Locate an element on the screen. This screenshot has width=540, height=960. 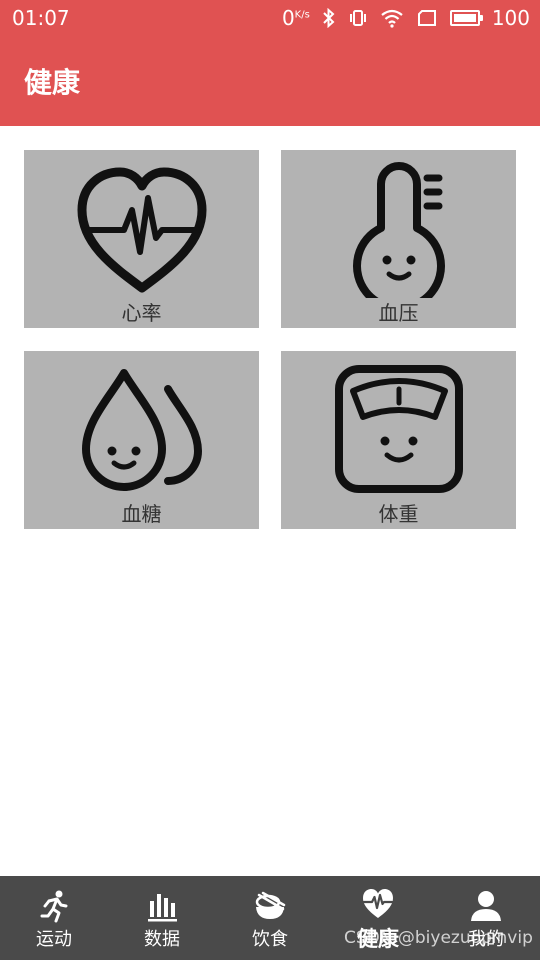
heart-pulse-icon is located at coordinates (378, 903).